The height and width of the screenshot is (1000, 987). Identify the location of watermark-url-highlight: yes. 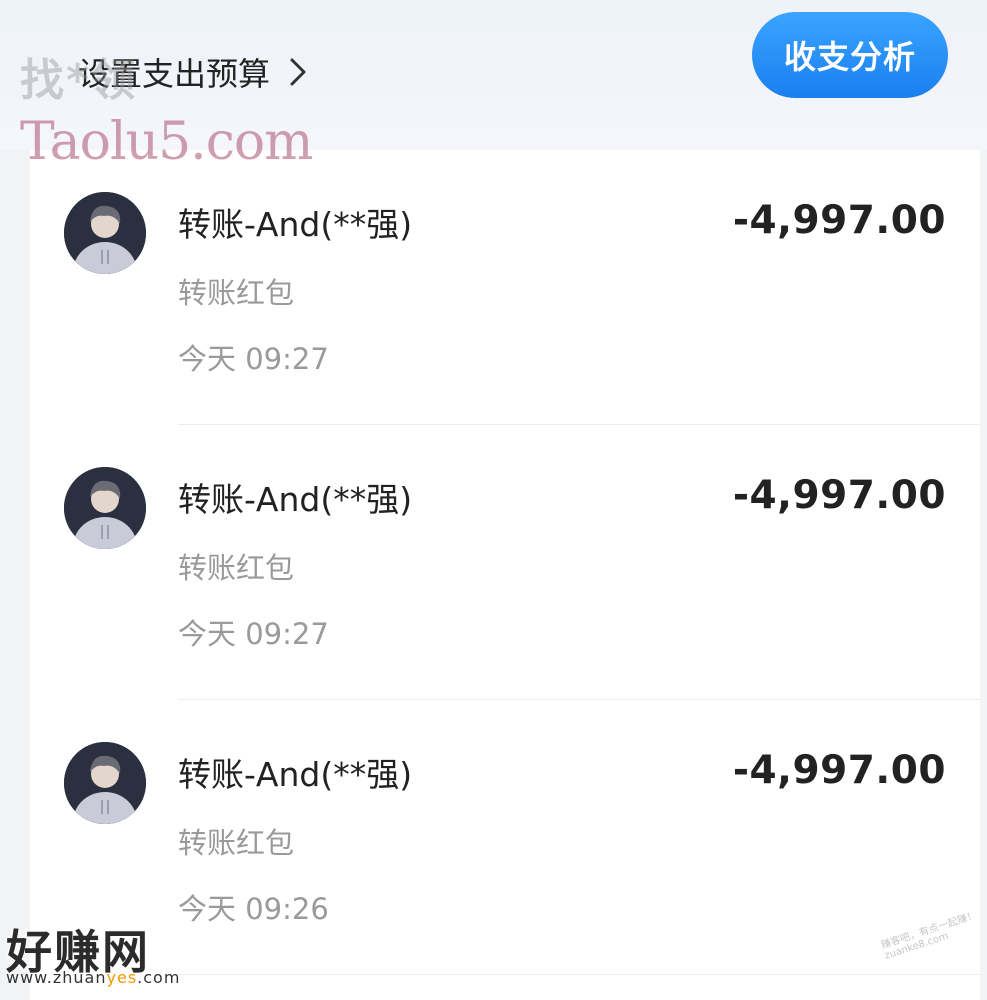
(122, 977).